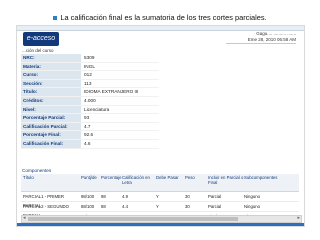 The image size is (320, 240). What do you see at coordinates (41, 39) in the screenshot?
I see `app-logo: e-acceso` at bounding box center [41, 39].